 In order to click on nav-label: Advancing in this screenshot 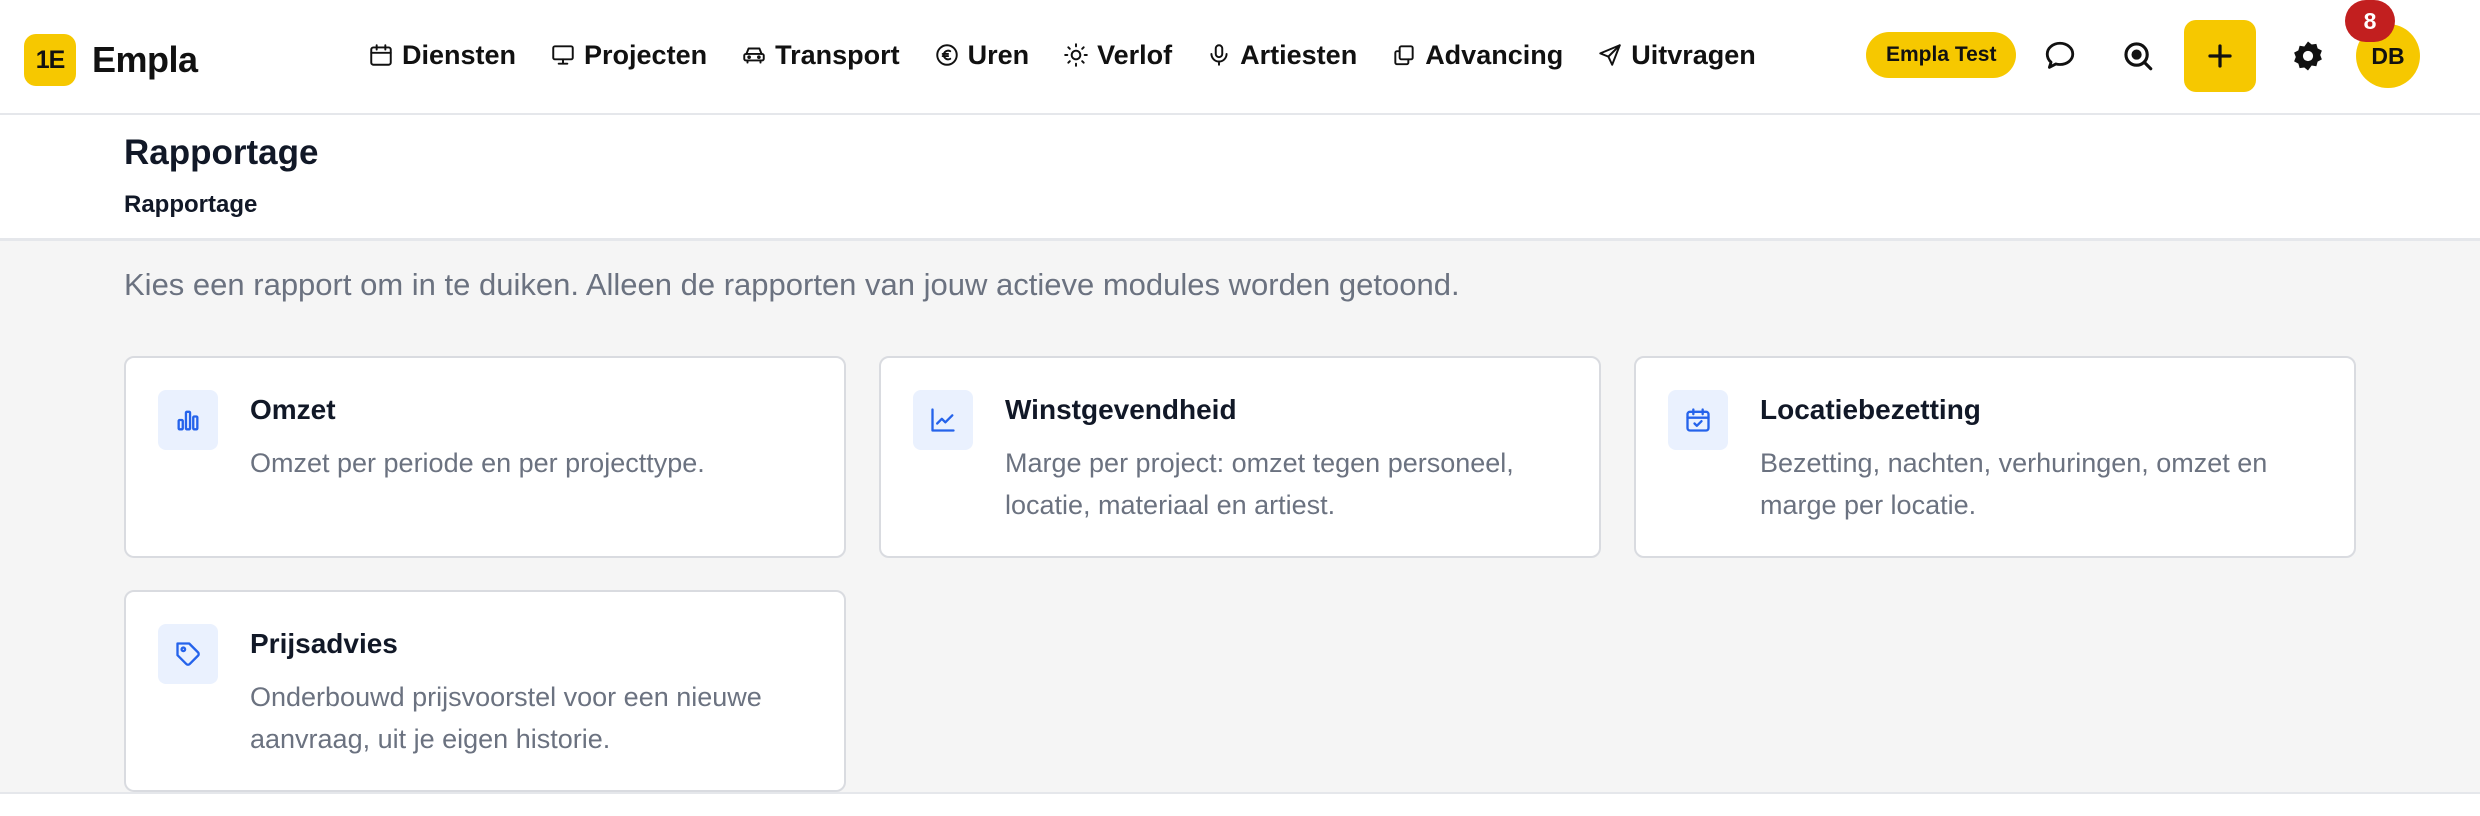, I will do `click(1494, 54)`.